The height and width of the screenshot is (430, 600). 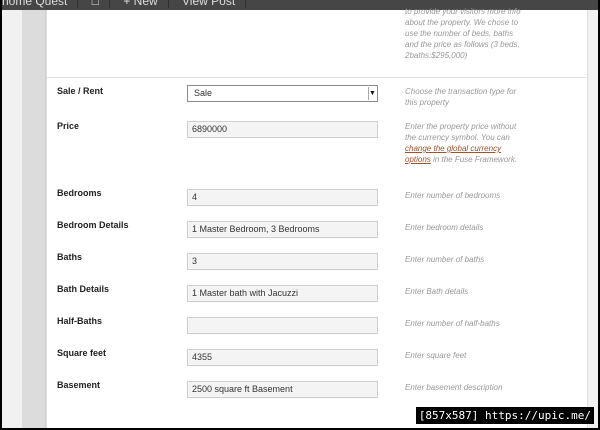 What do you see at coordinates (282, 129) in the screenshot?
I see `price-input: 6890000` at bounding box center [282, 129].